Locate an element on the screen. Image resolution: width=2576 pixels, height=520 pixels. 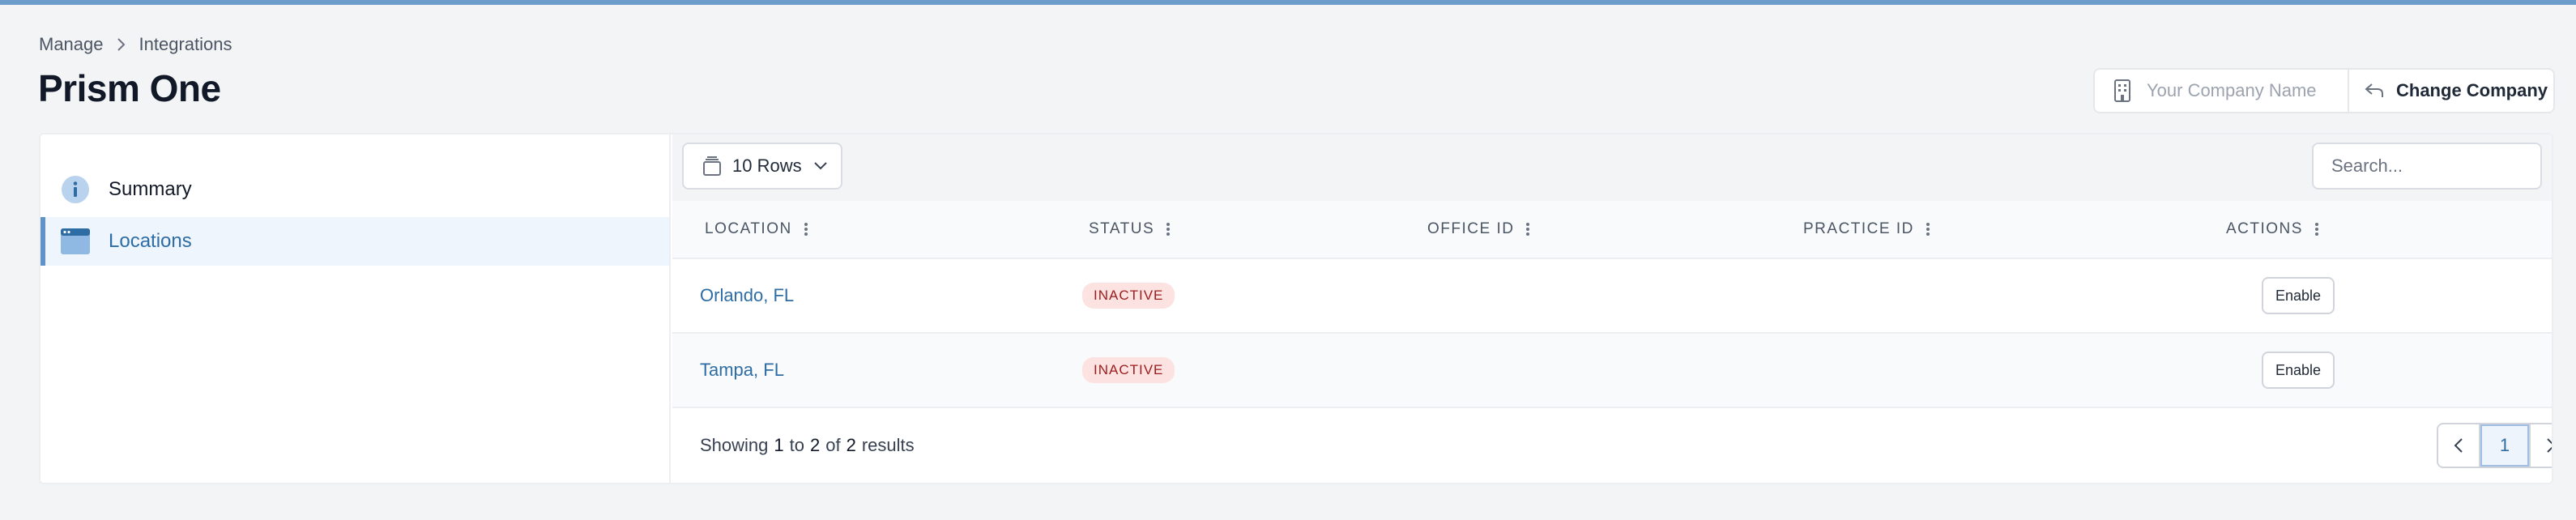
breadcrumb: Manage Integrations is located at coordinates (135, 44).